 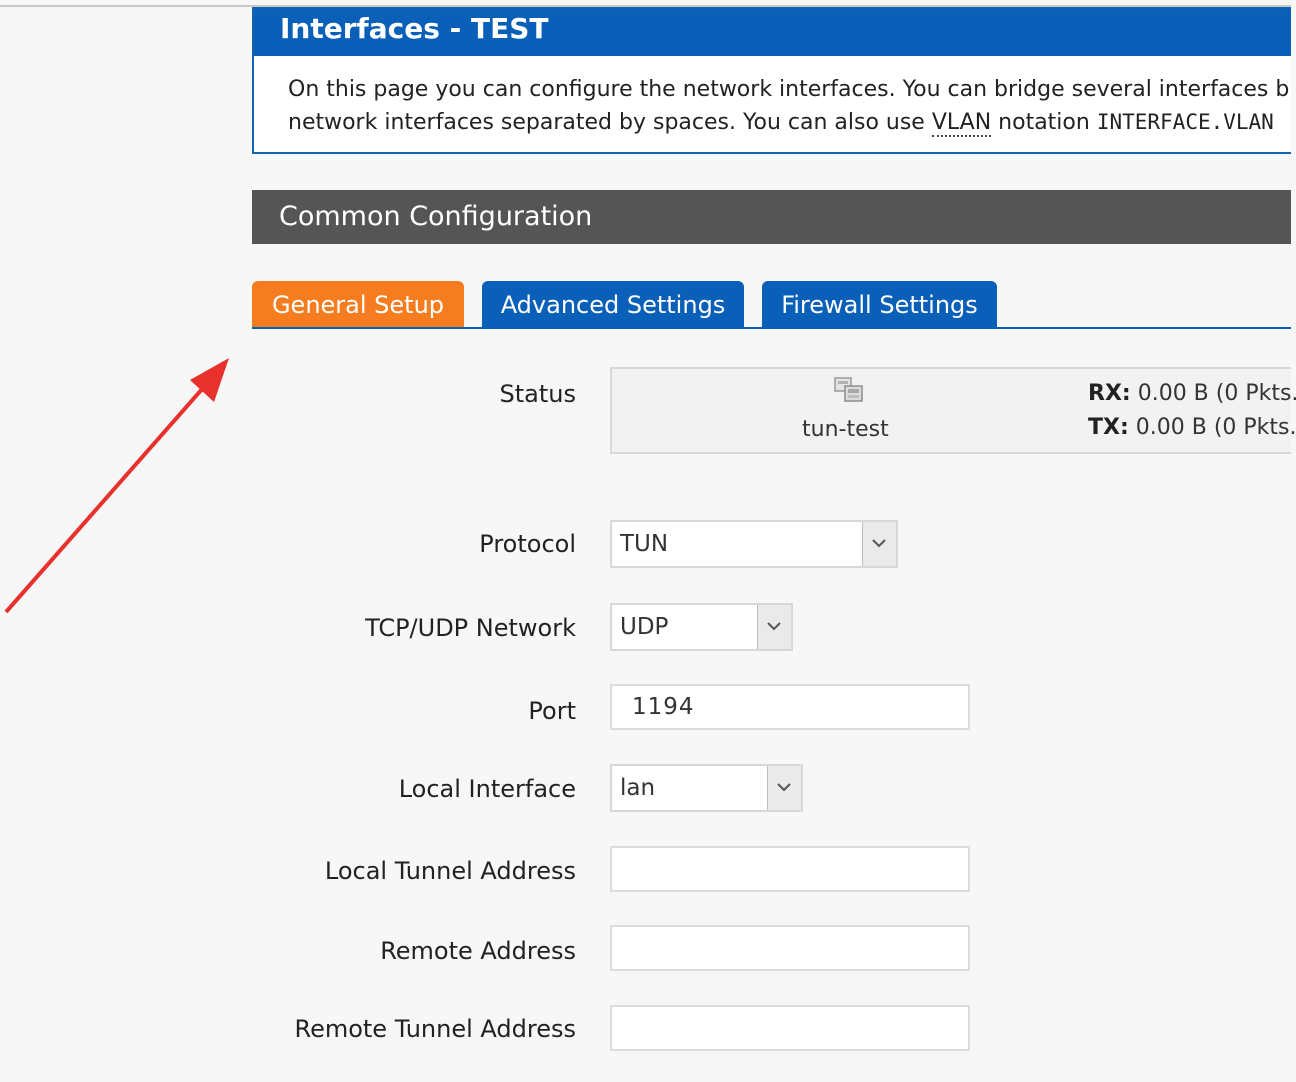 What do you see at coordinates (1192, 427) in the screenshot?
I see `tx-stat: TX: 0.00 B (0 Pkts.)` at bounding box center [1192, 427].